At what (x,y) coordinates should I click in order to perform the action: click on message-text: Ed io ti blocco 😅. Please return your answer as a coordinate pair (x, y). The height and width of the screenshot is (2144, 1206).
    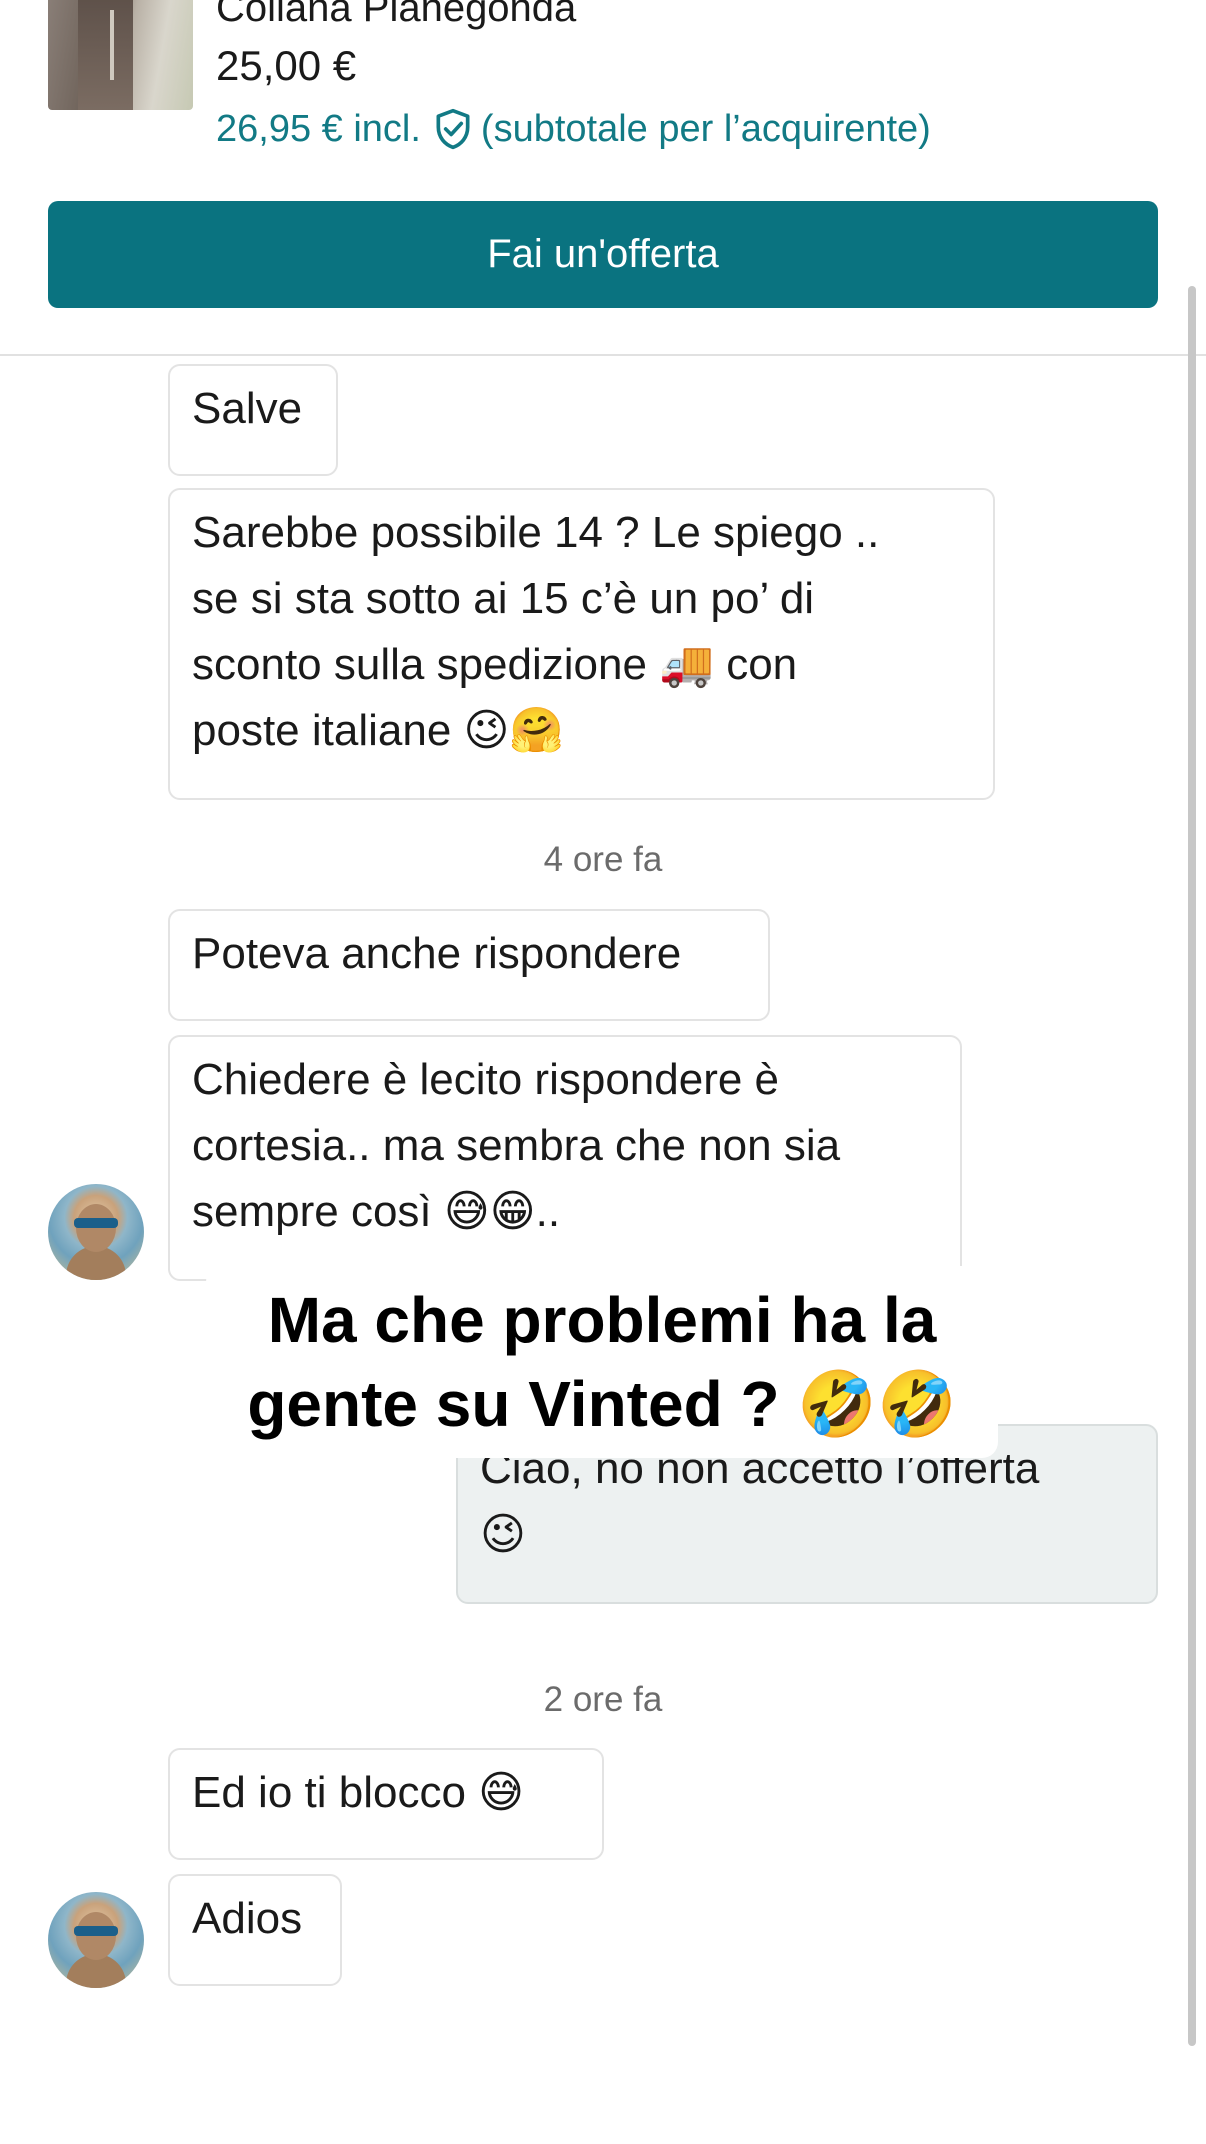
    Looking at the image, I should click on (358, 1792).